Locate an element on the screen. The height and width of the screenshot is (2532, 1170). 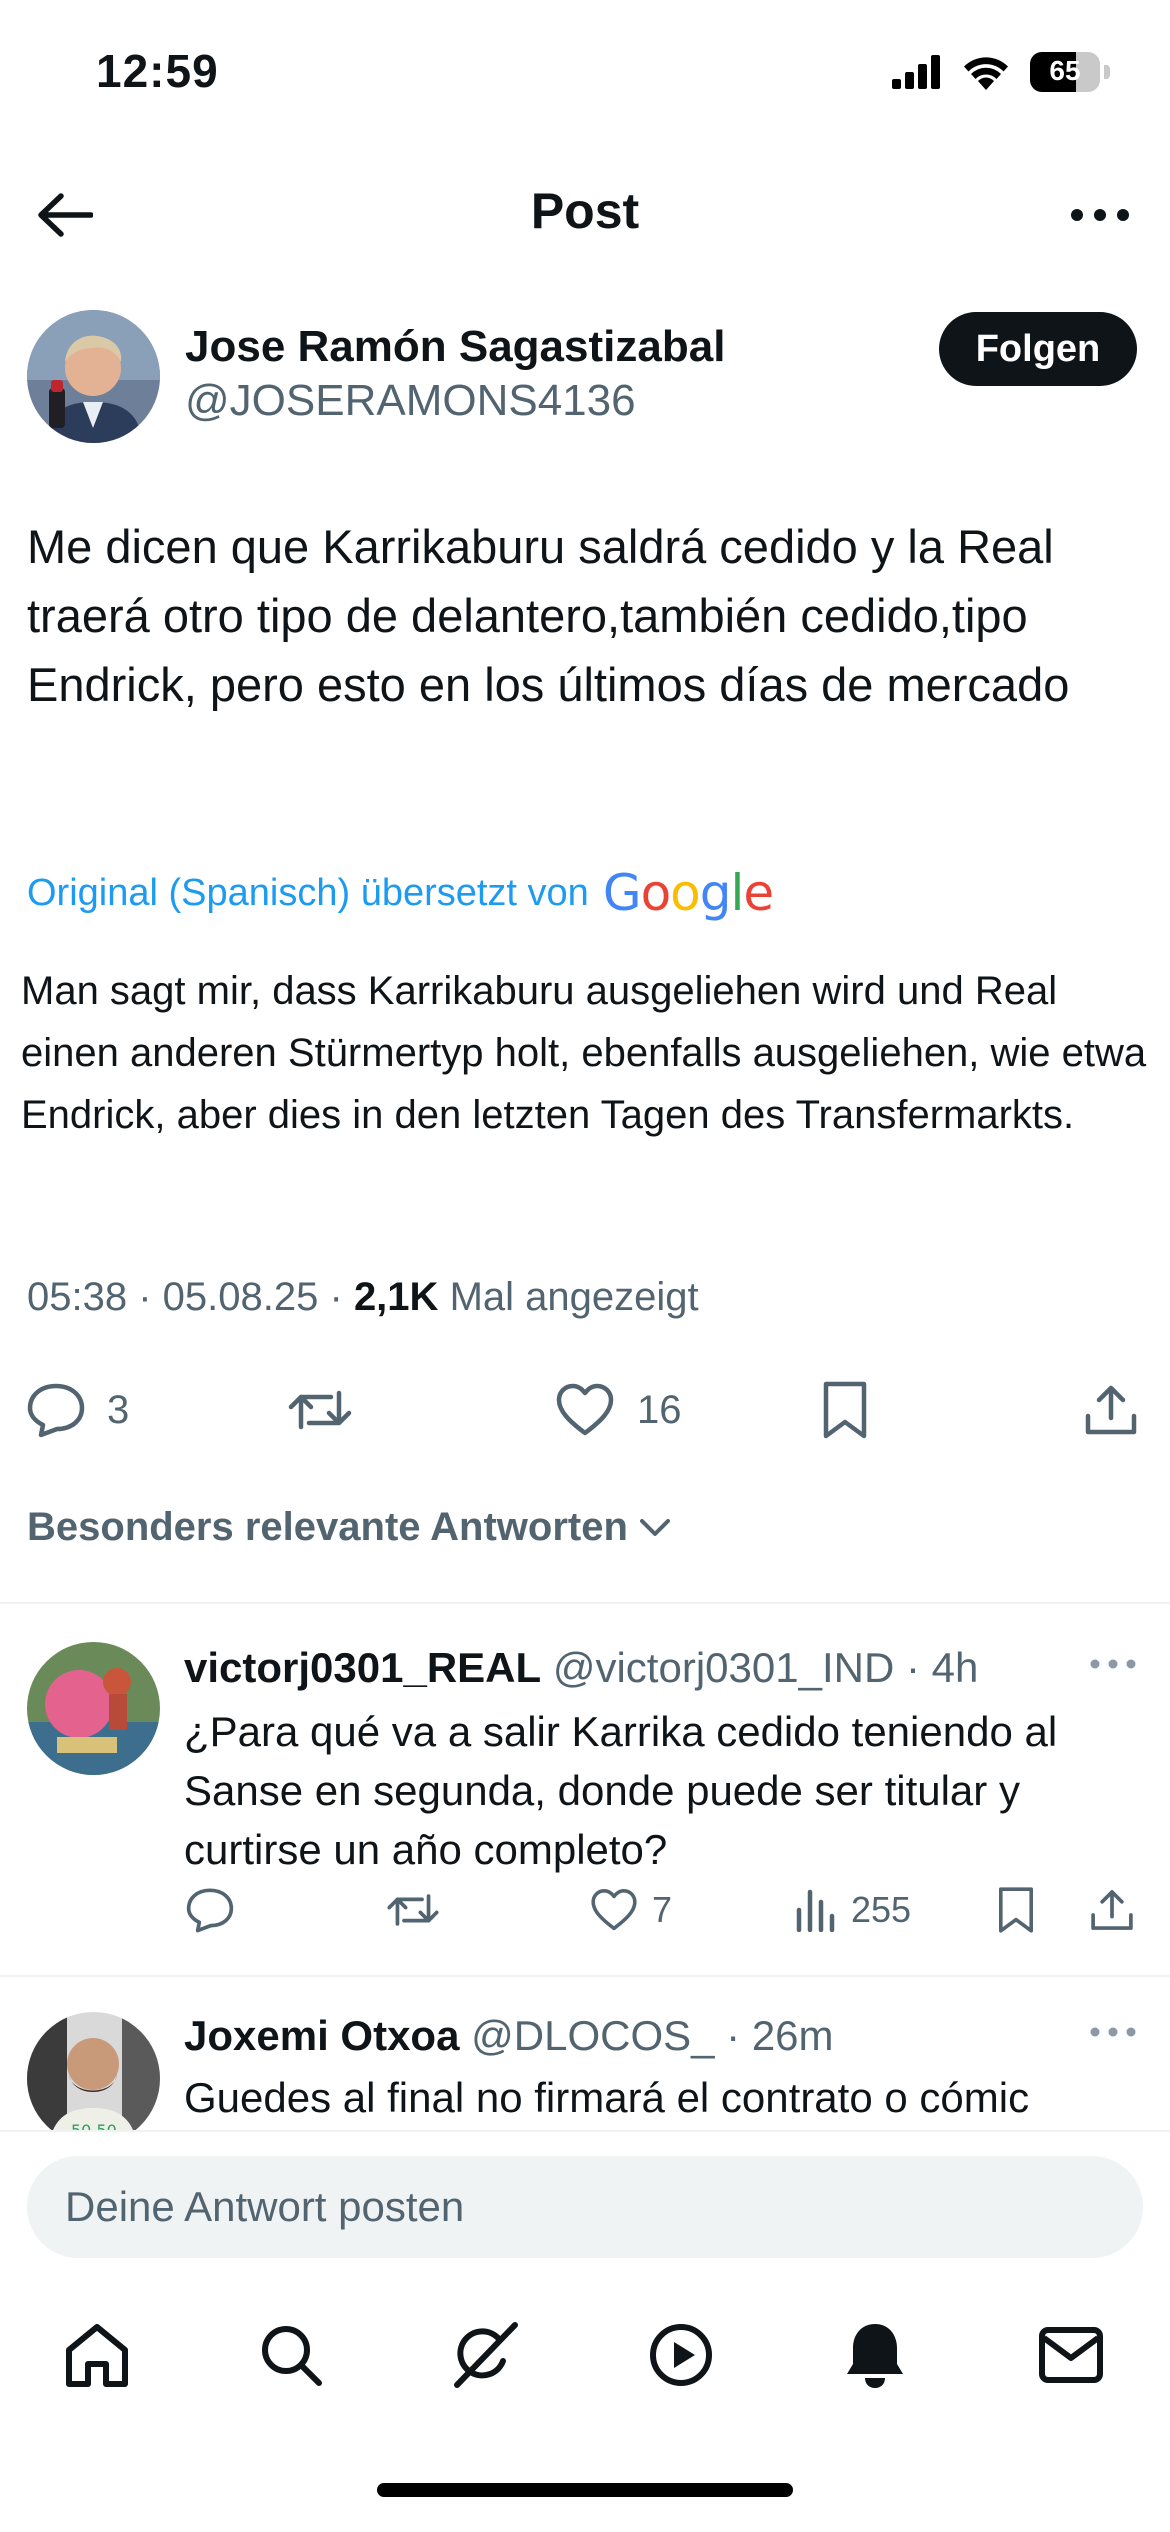
reply-header: victorj0301_REAL @victorj0301_IND · 4h is located at coordinates (581, 1668).